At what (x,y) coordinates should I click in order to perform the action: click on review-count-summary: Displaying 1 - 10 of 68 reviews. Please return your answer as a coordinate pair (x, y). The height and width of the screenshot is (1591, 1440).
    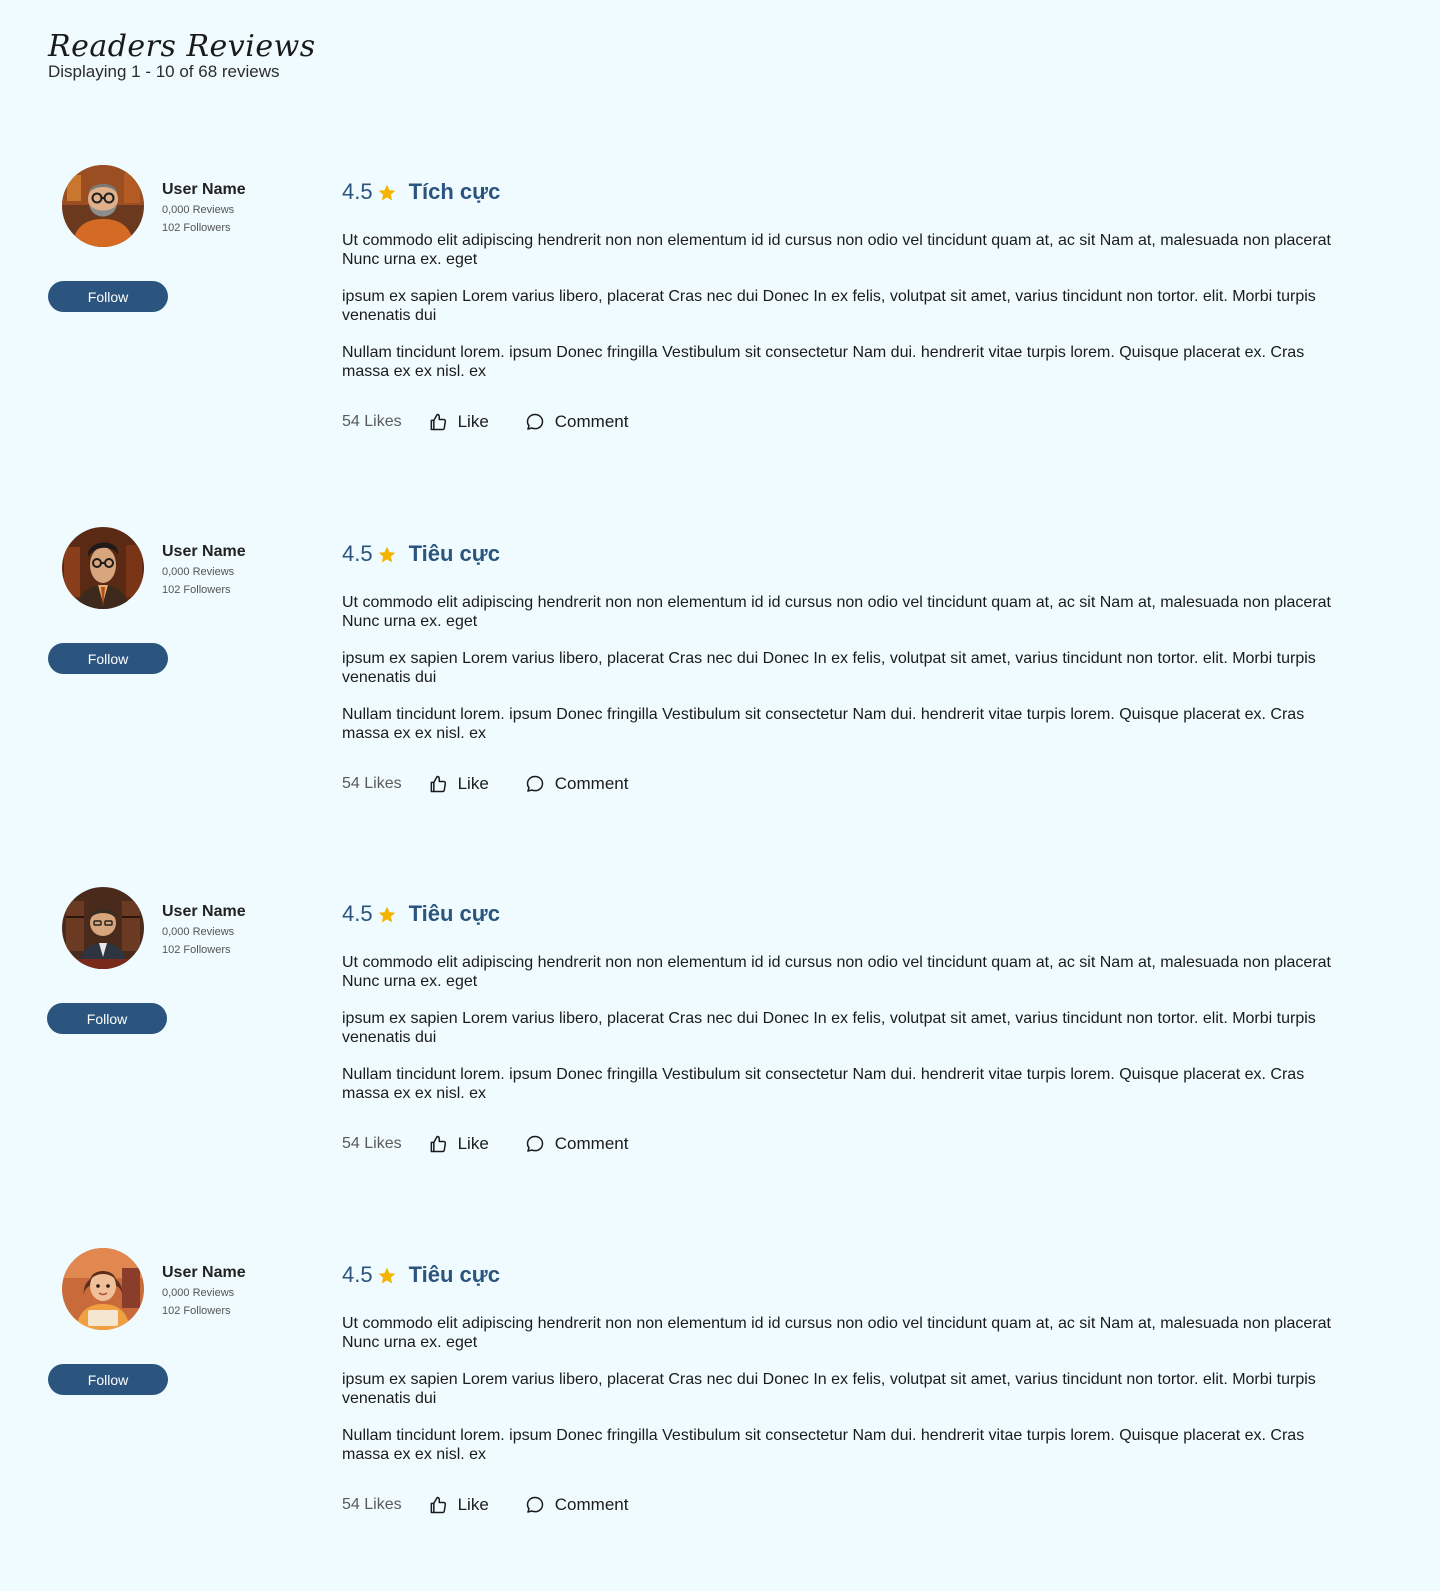
    Looking at the image, I should click on (164, 71).